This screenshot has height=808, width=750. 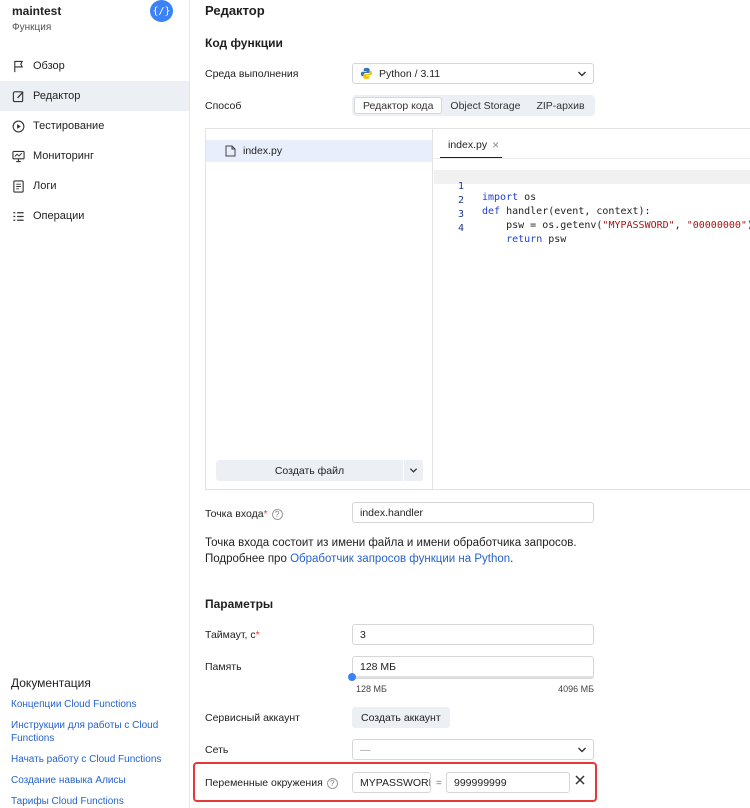 I want to click on page-title: Редактор, so click(x=235, y=10).